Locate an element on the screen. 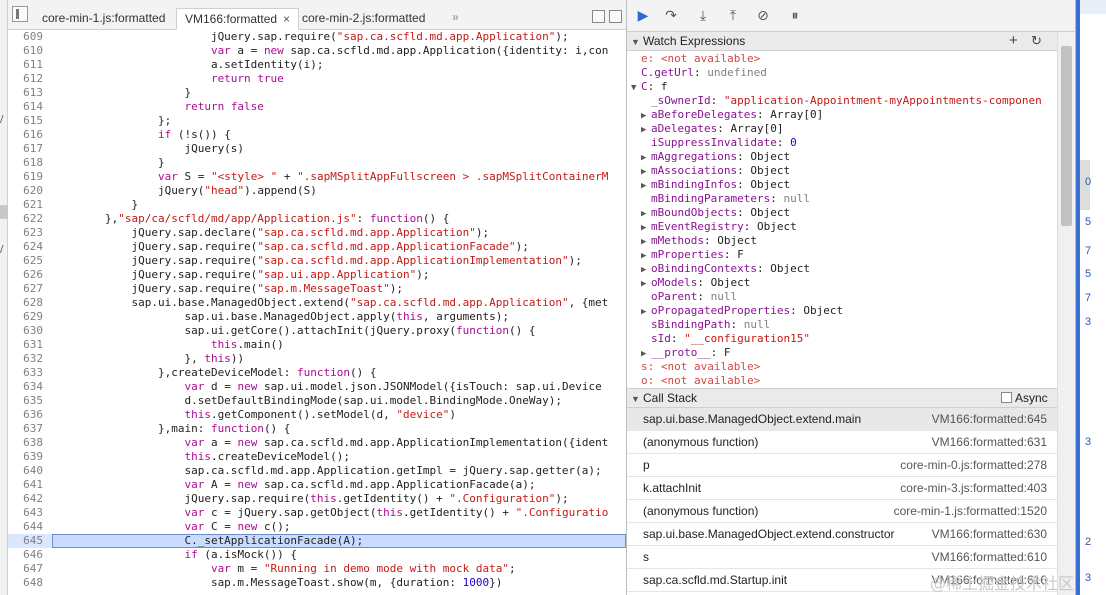  line-number: 637 is located at coordinates (30, 429).